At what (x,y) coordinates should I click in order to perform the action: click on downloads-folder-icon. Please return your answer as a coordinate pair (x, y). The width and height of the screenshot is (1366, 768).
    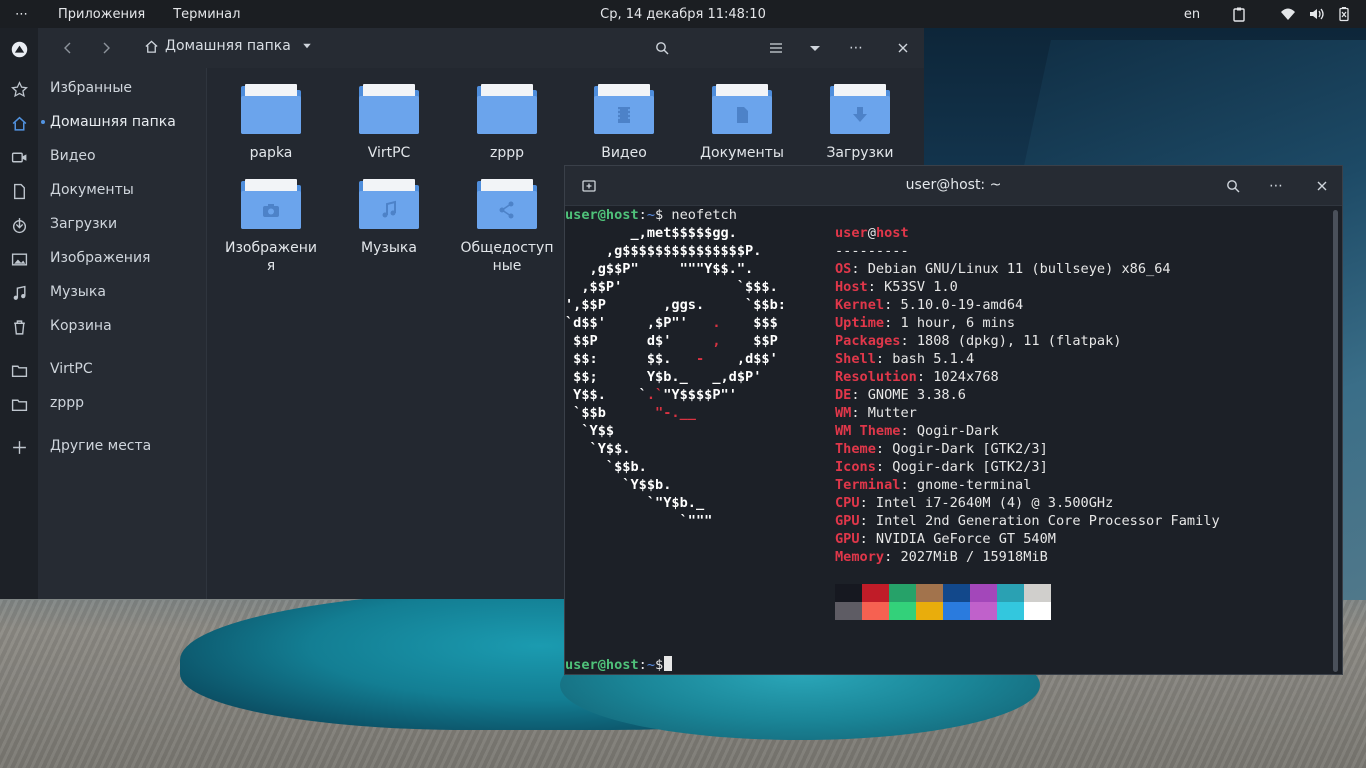
    Looking at the image, I should click on (860, 109).